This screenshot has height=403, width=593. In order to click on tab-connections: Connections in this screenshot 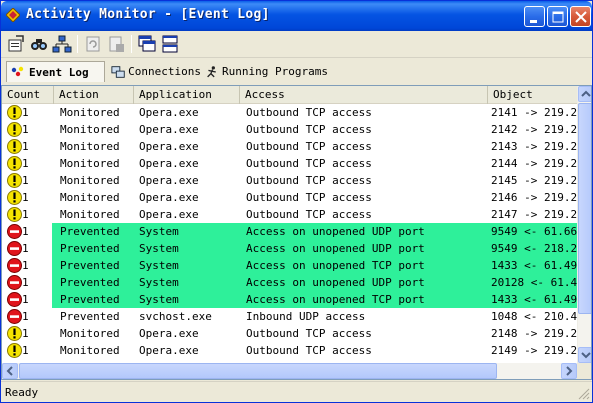, I will do `click(154, 71)`.